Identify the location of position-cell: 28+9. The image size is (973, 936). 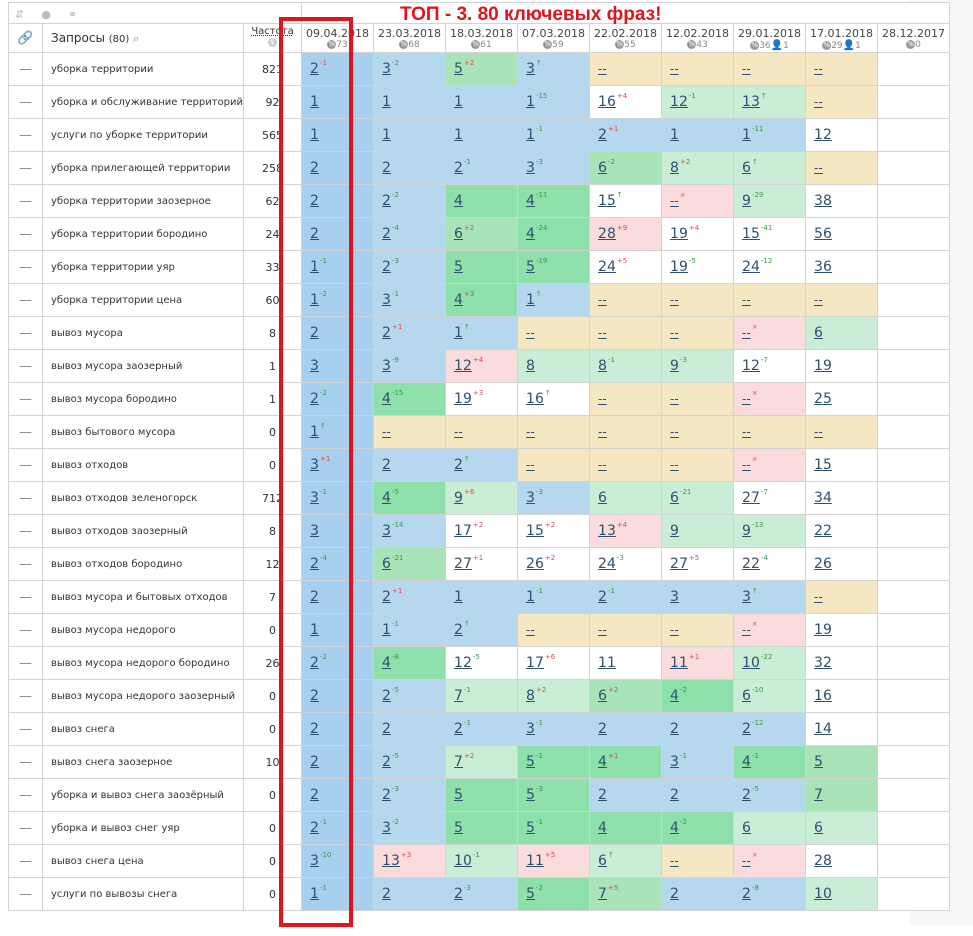
(626, 234).